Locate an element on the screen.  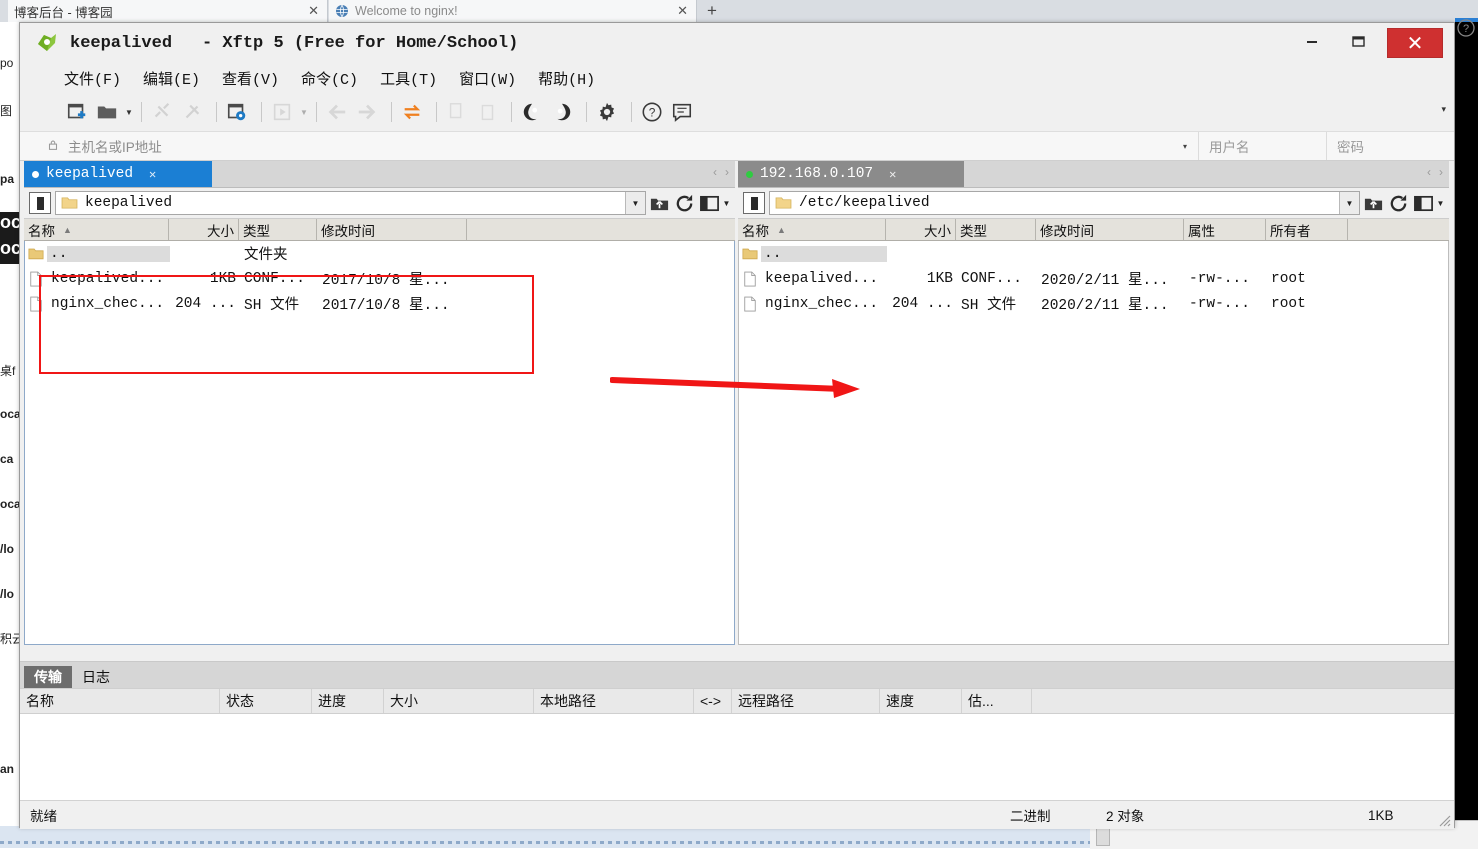
remote-col-type: 类型 is located at coordinates (996, 229).